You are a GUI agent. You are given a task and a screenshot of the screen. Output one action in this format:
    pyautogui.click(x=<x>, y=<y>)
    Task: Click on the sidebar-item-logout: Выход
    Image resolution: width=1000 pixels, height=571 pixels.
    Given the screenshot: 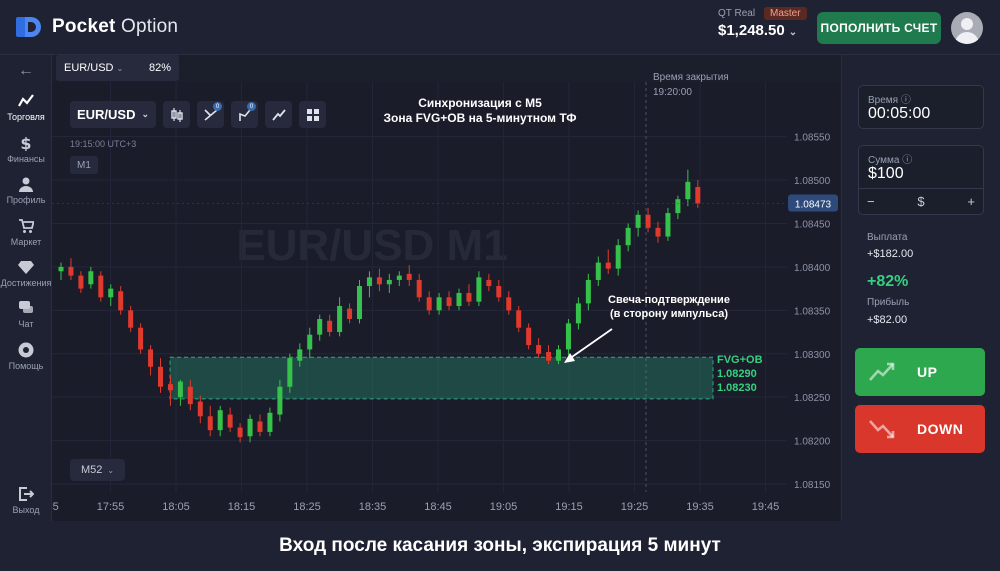 What is the action you would take?
    pyautogui.click(x=26, y=500)
    